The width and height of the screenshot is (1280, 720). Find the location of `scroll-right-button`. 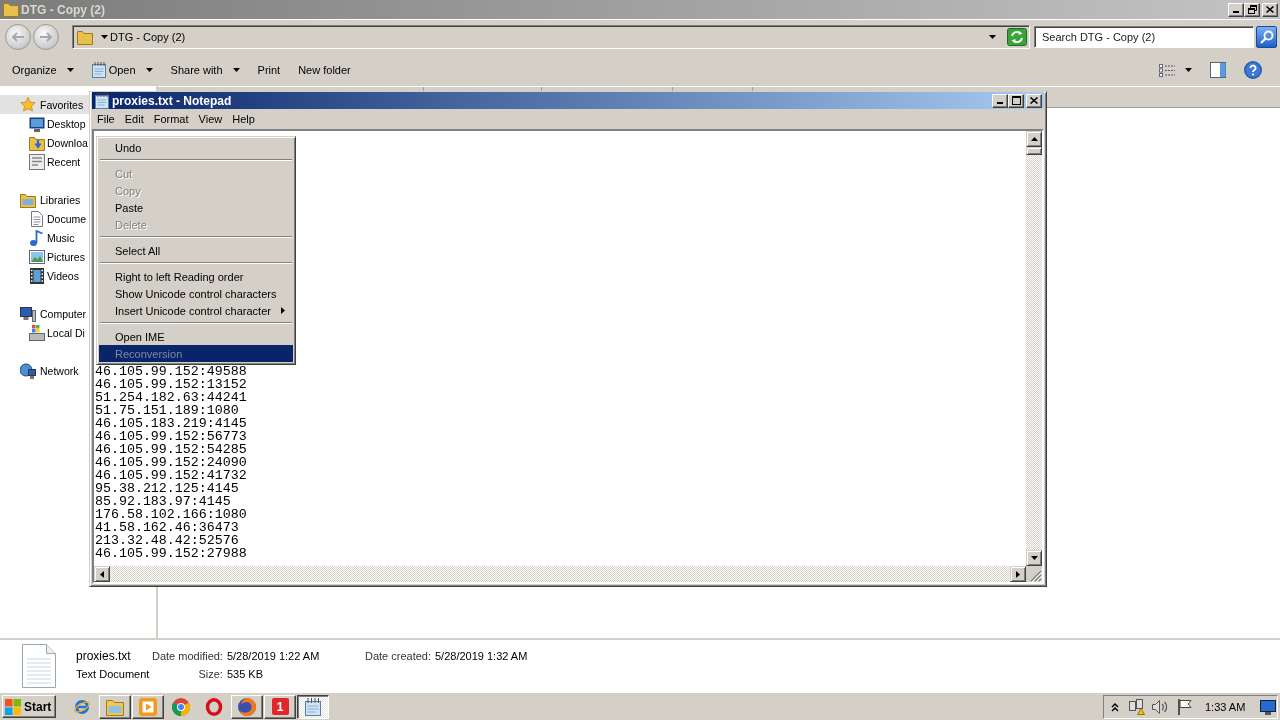

scroll-right-button is located at coordinates (1018, 574).